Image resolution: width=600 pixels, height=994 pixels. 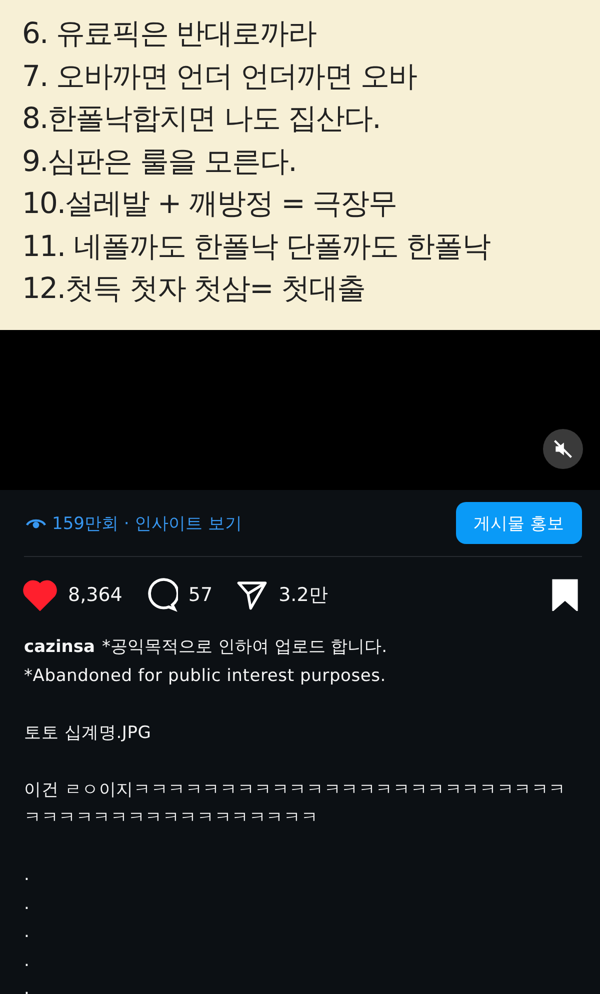 What do you see at coordinates (303, 595) in the screenshot?
I see `share-count: 3.2만` at bounding box center [303, 595].